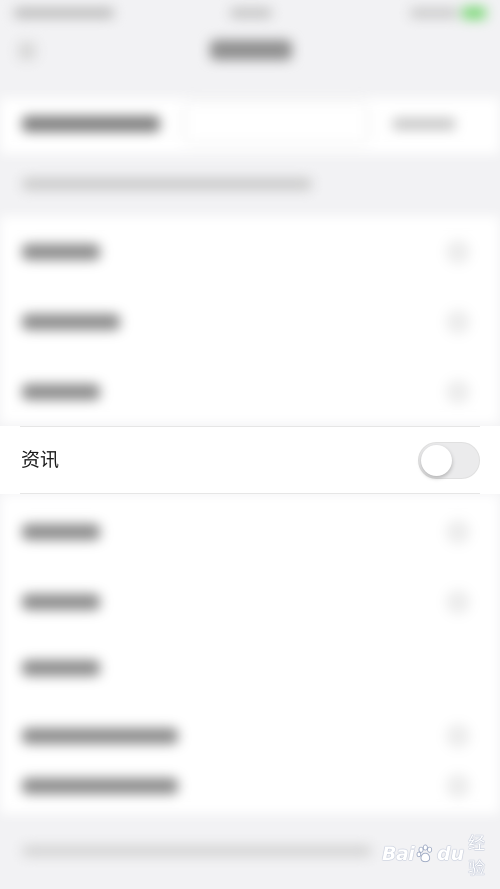 The height and width of the screenshot is (889, 500). I want to click on status-bar, so click(250, 14).